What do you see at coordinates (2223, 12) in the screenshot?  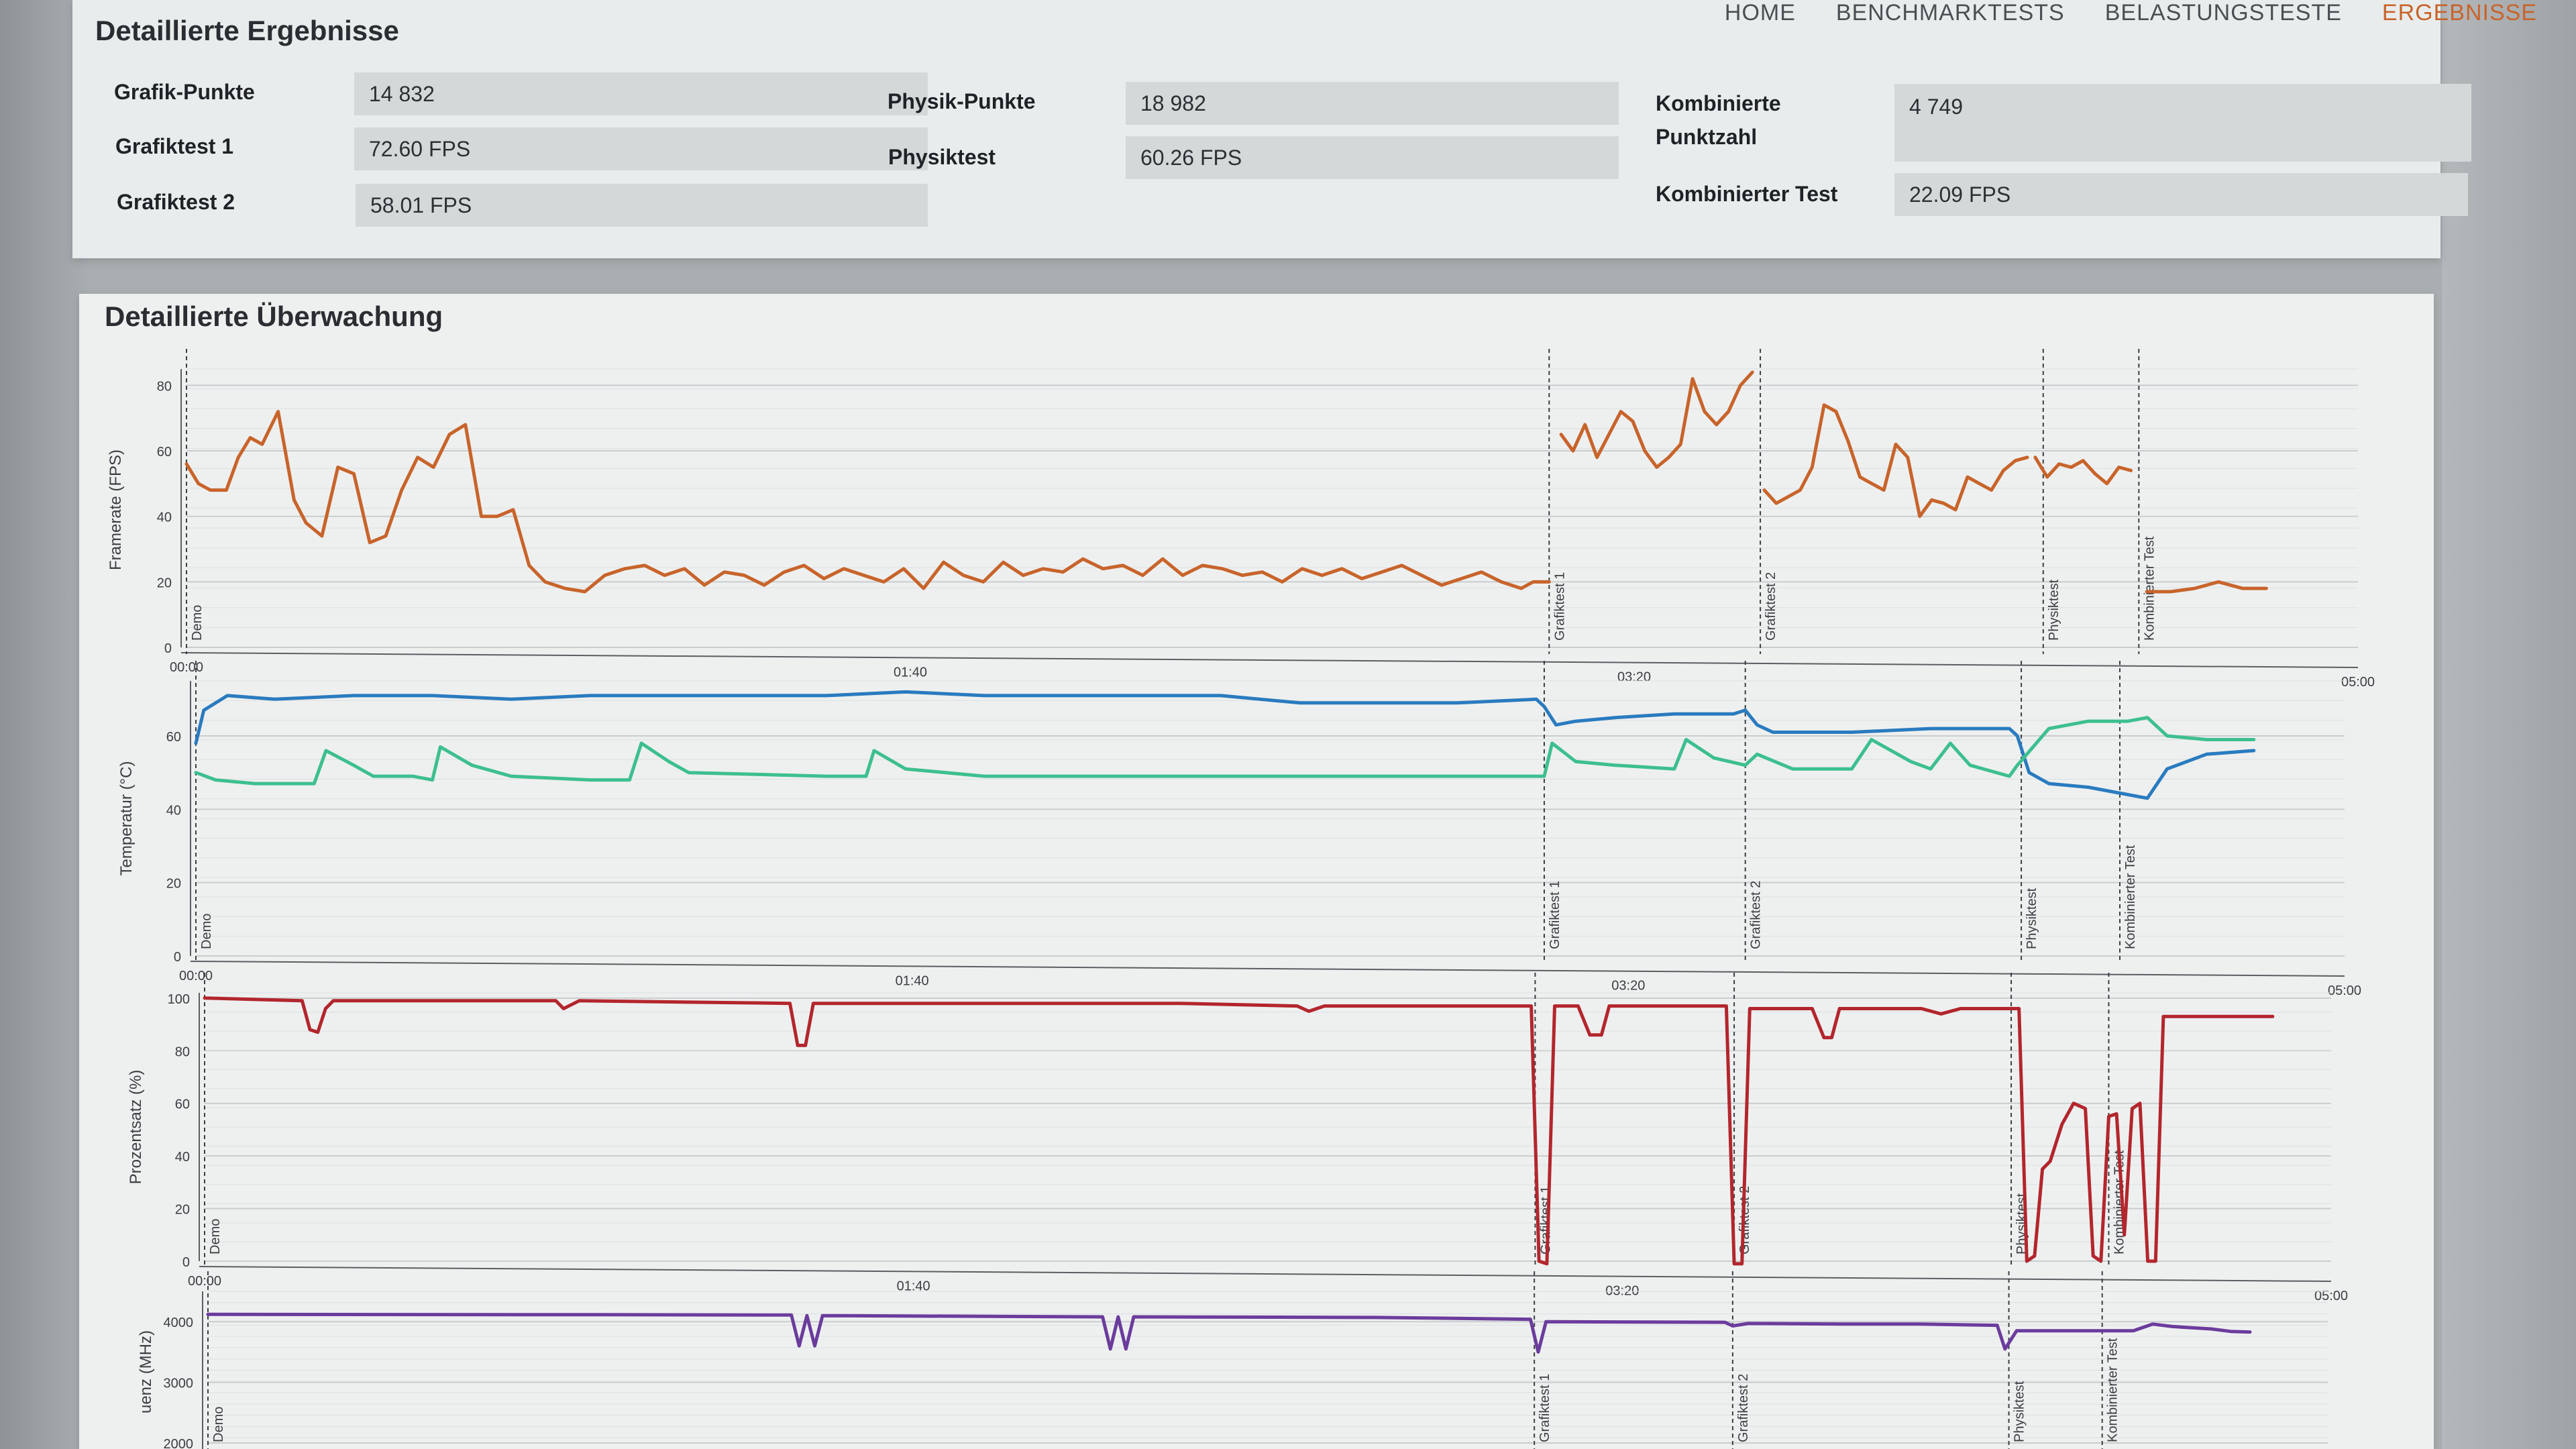 I see `nav-belastungsteste: BELASTUNGSTESTE` at bounding box center [2223, 12].